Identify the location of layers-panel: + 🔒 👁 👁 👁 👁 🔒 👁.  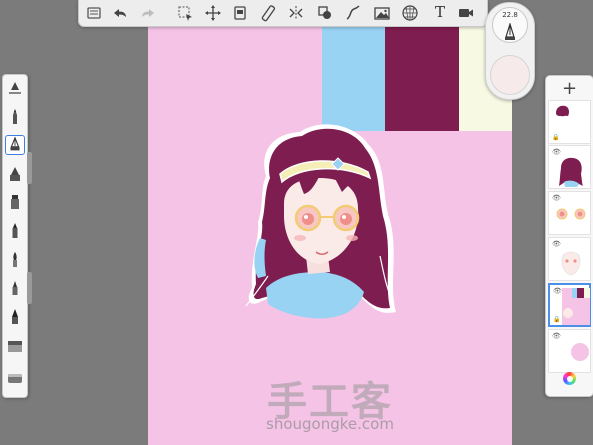
(569, 236).